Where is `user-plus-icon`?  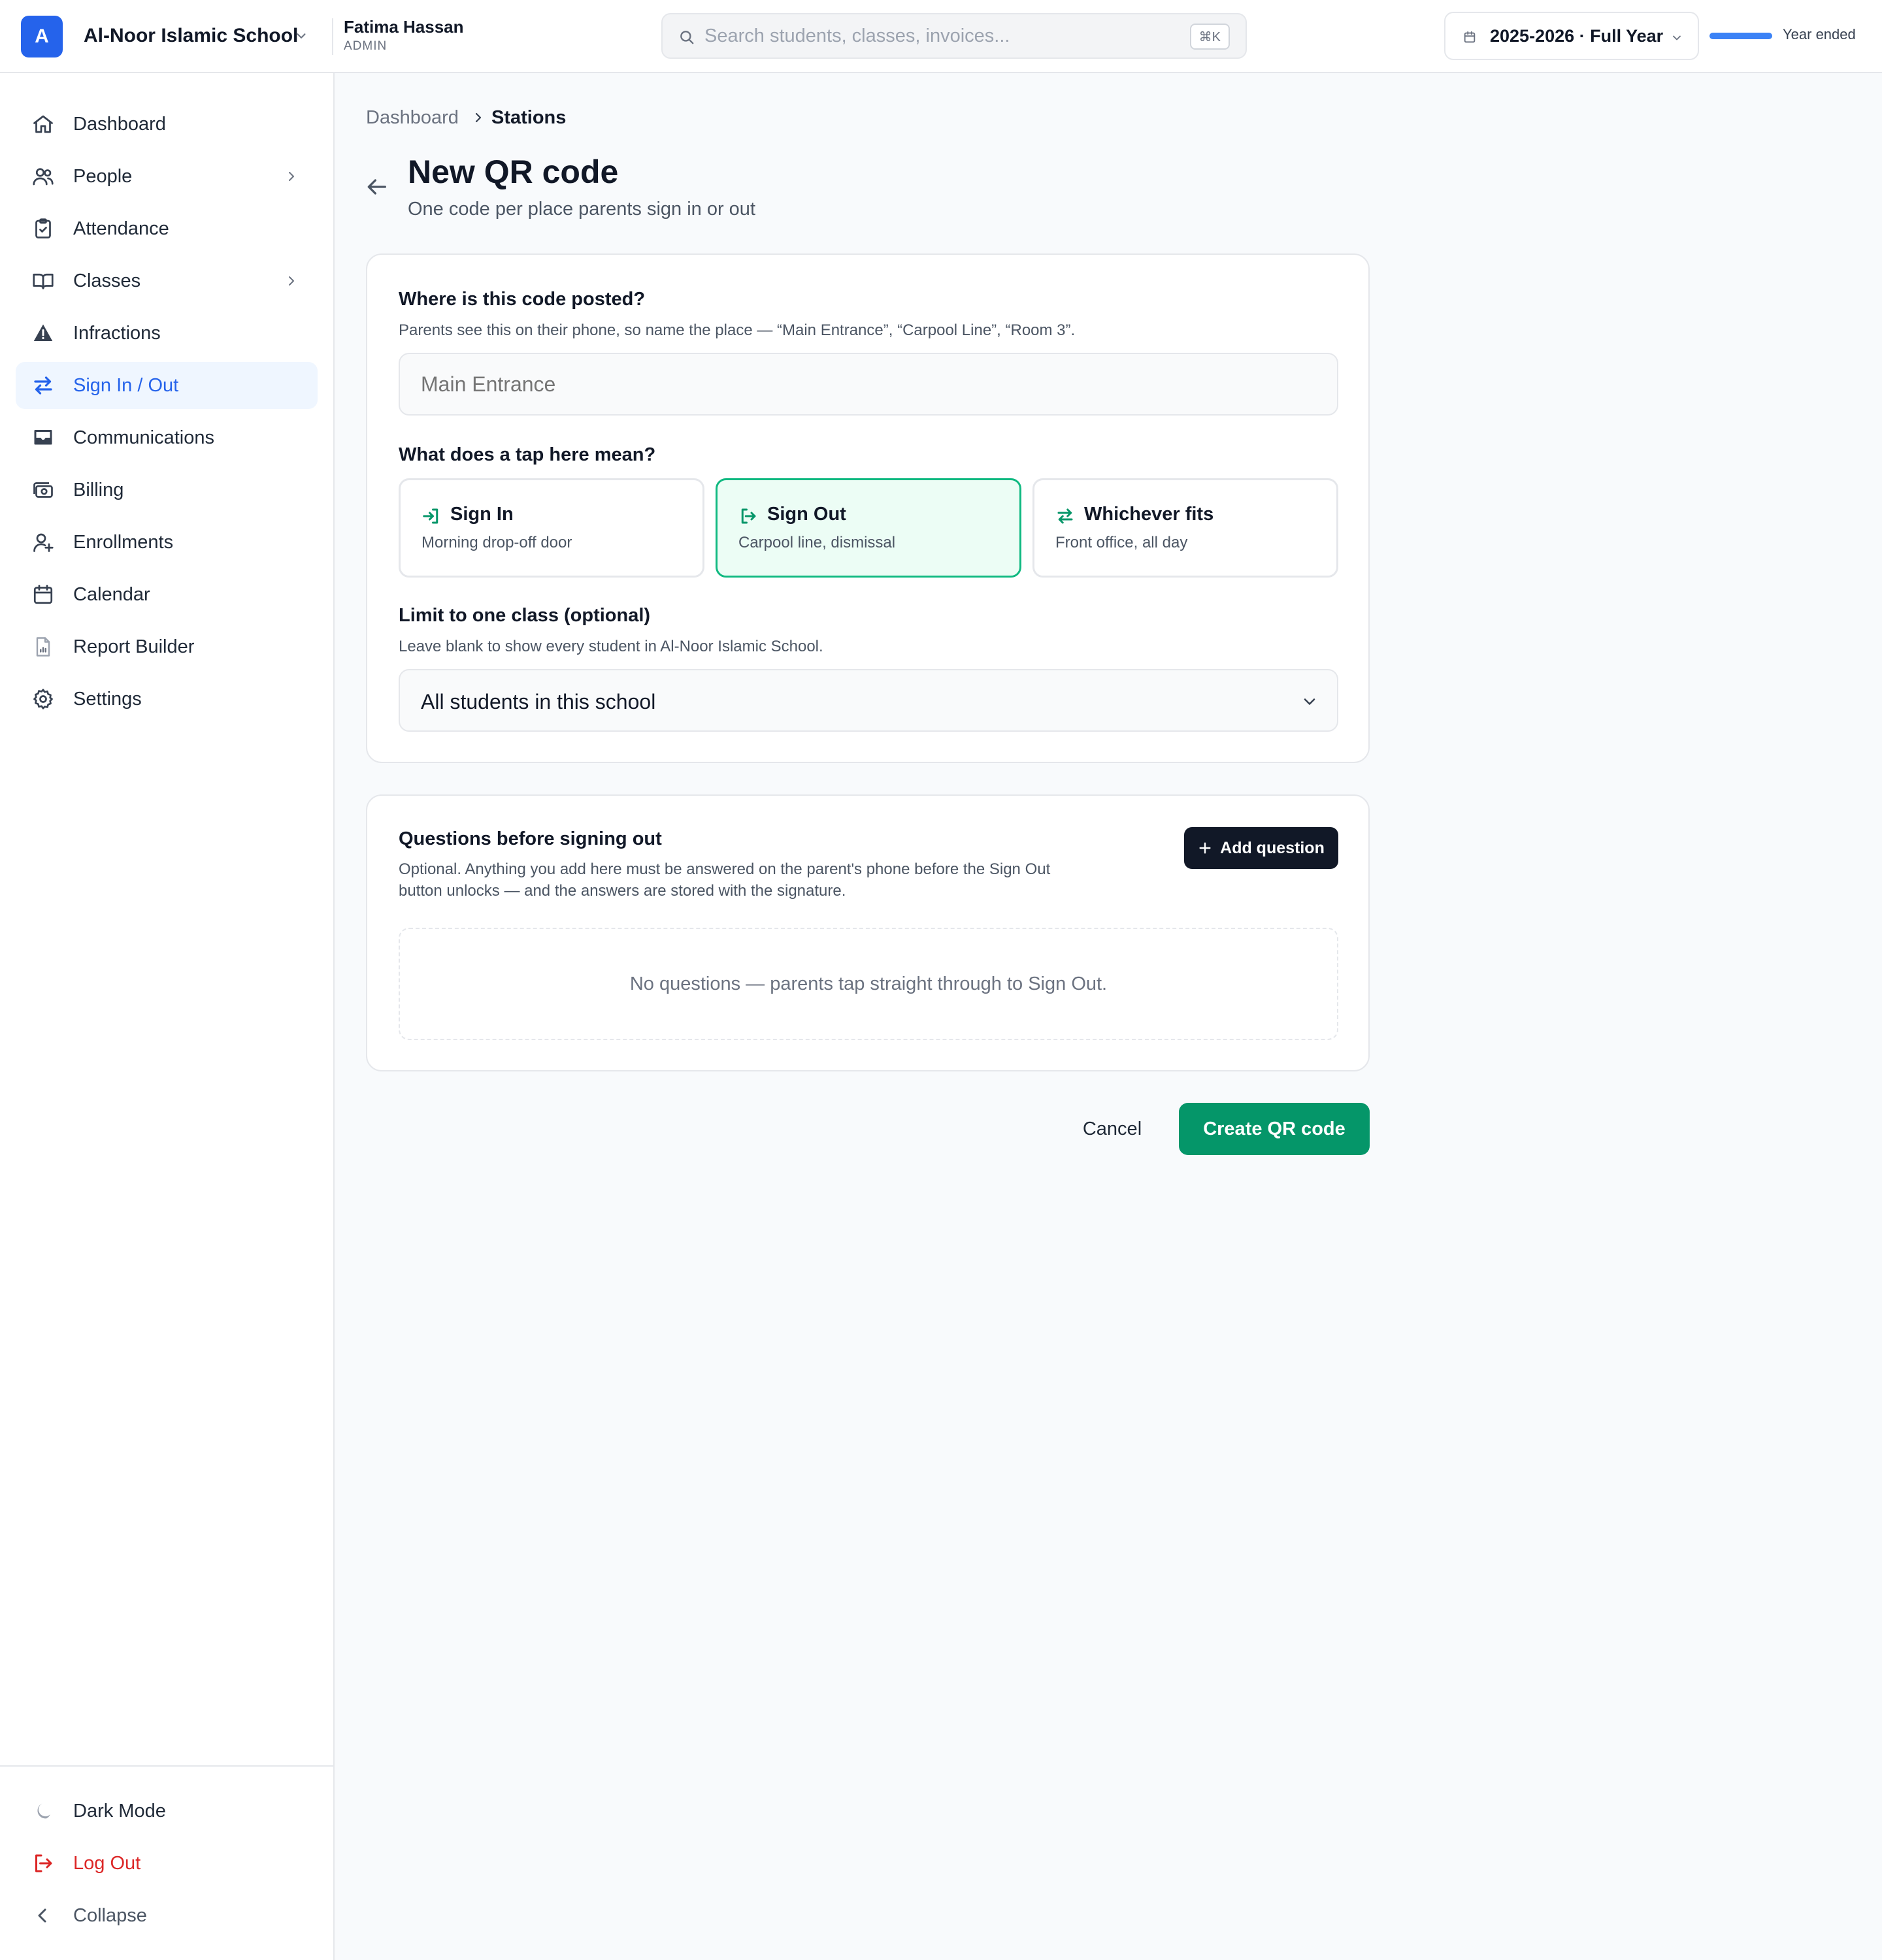
user-plus-icon is located at coordinates (43, 542).